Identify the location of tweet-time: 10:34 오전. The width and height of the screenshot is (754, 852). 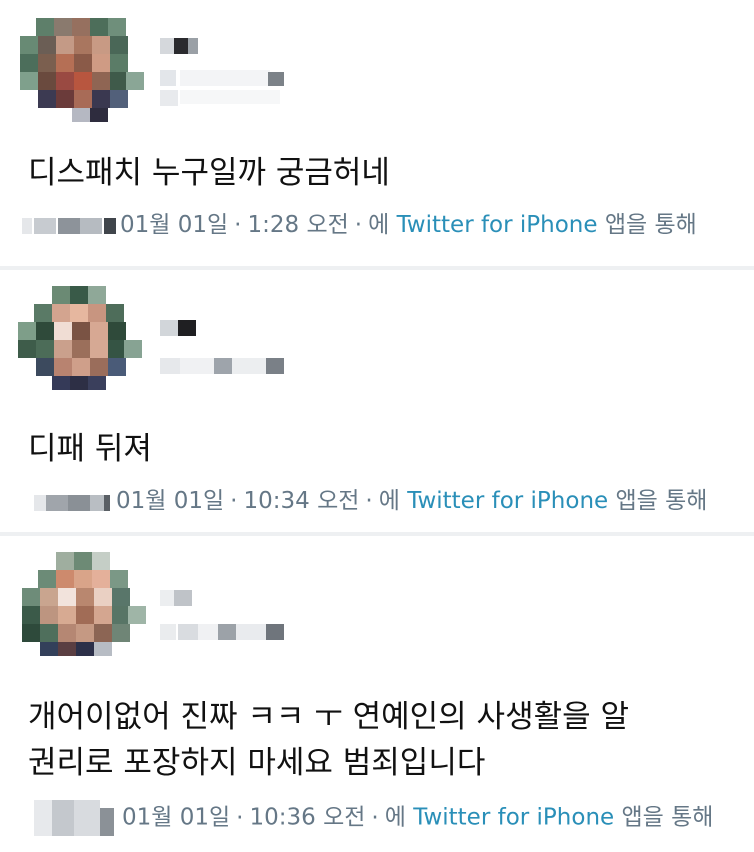
(301, 501).